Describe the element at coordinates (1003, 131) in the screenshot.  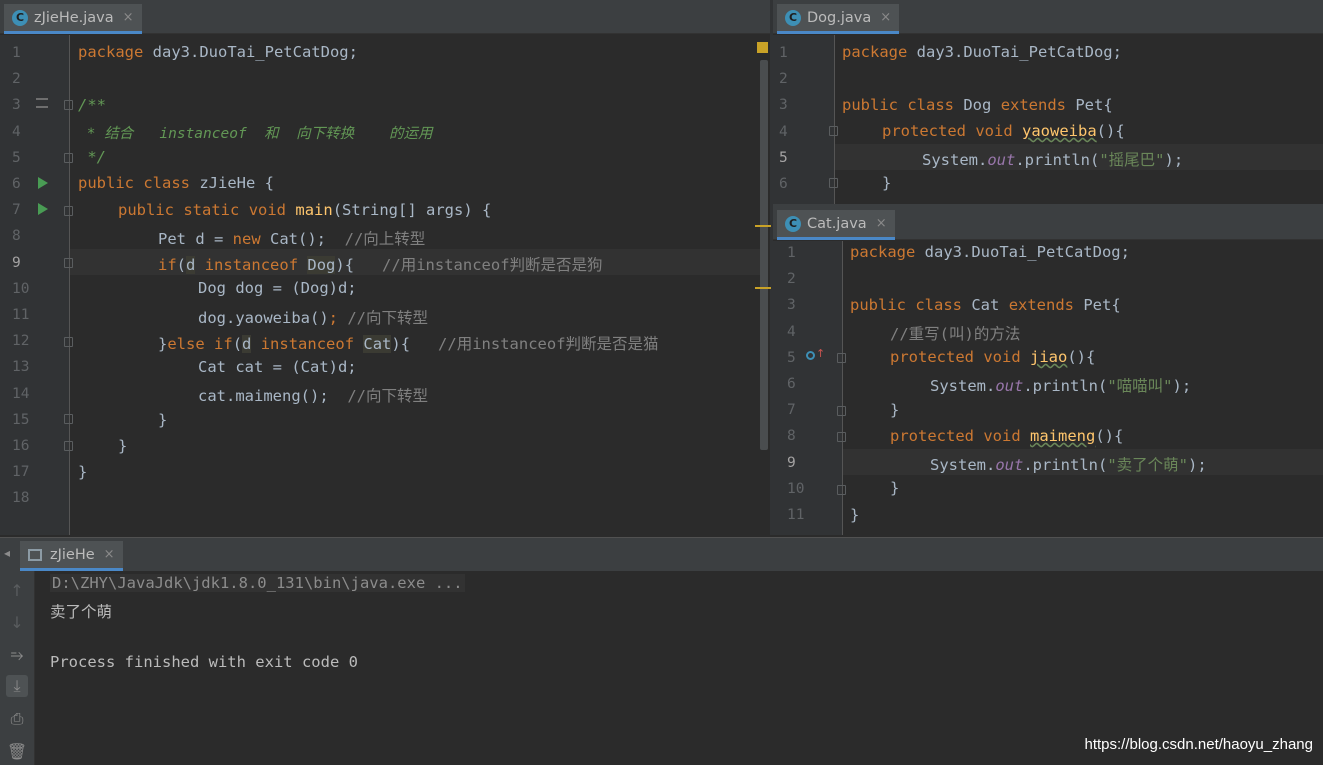
I see `code-line-4: protected void yaoweiba(){` at that location.